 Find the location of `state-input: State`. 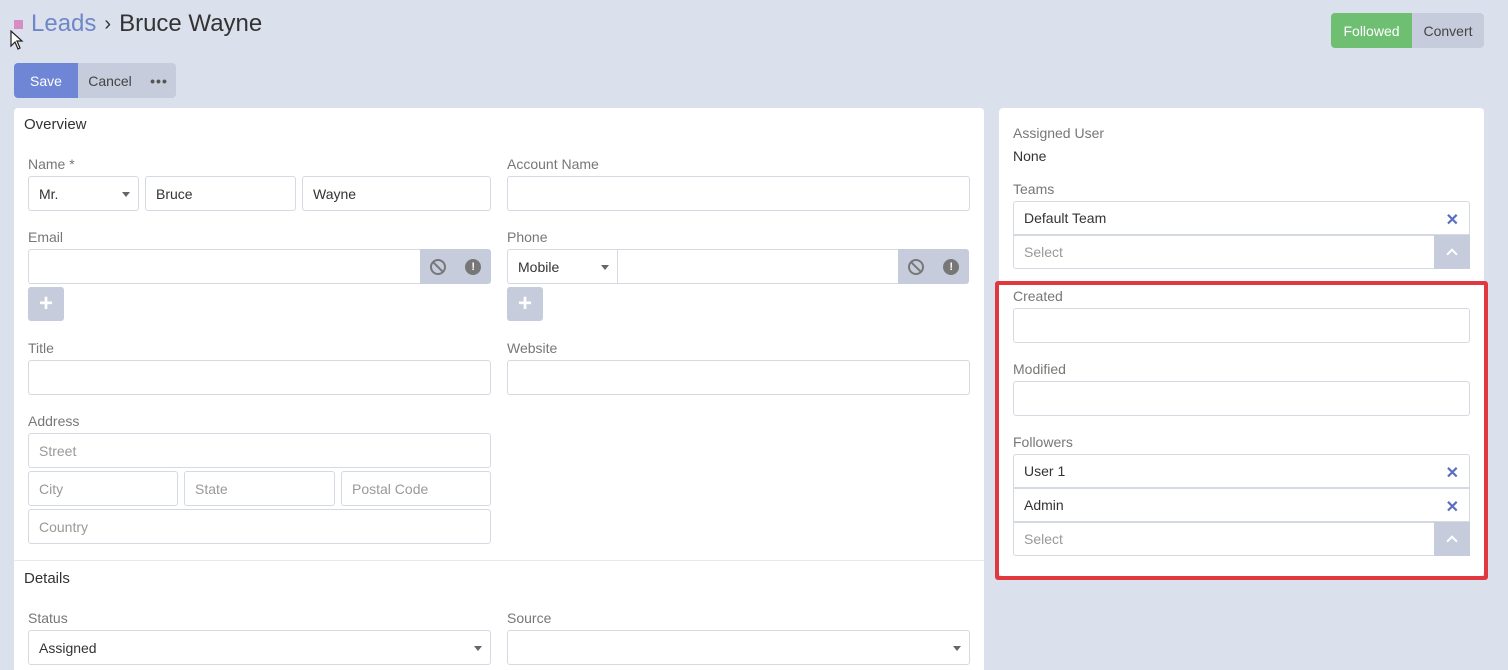

state-input: State is located at coordinates (259, 488).